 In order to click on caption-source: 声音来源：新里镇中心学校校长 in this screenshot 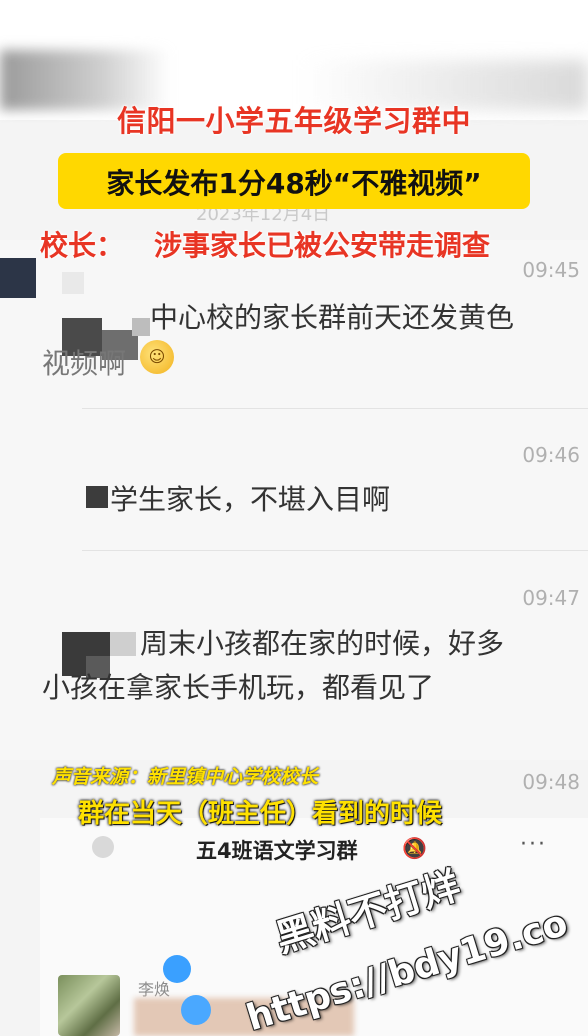, I will do `click(185, 777)`.